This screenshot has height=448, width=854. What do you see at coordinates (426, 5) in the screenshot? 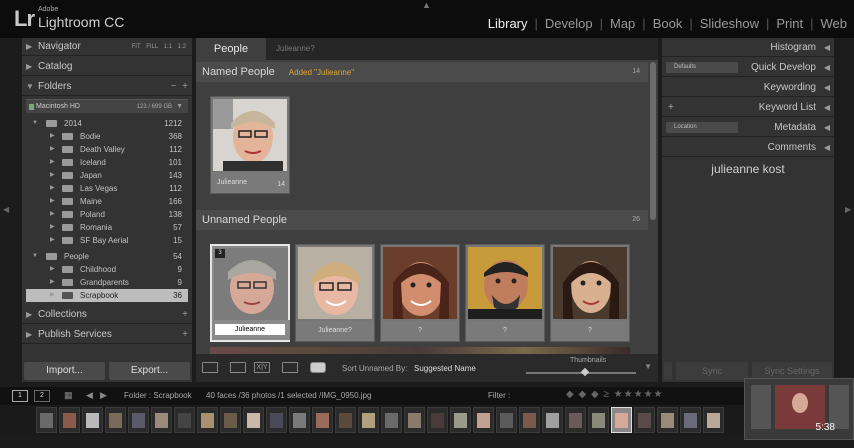
I see `top-panel-toggle-icon: ▲` at bounding box center [426, 5].